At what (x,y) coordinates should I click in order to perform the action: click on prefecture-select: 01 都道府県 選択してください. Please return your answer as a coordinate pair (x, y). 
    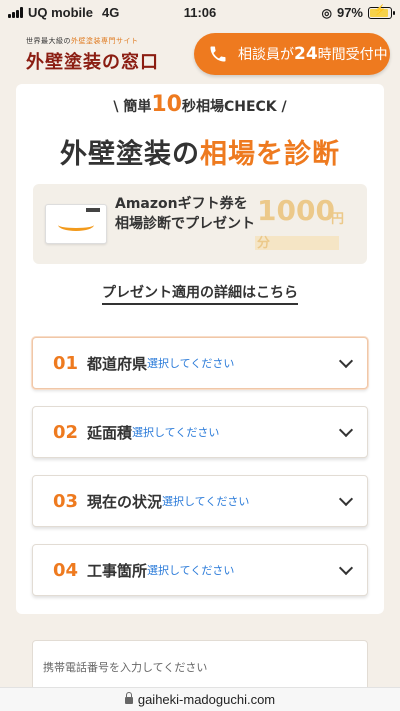
    Looking at the image, I should click on (200, 363).